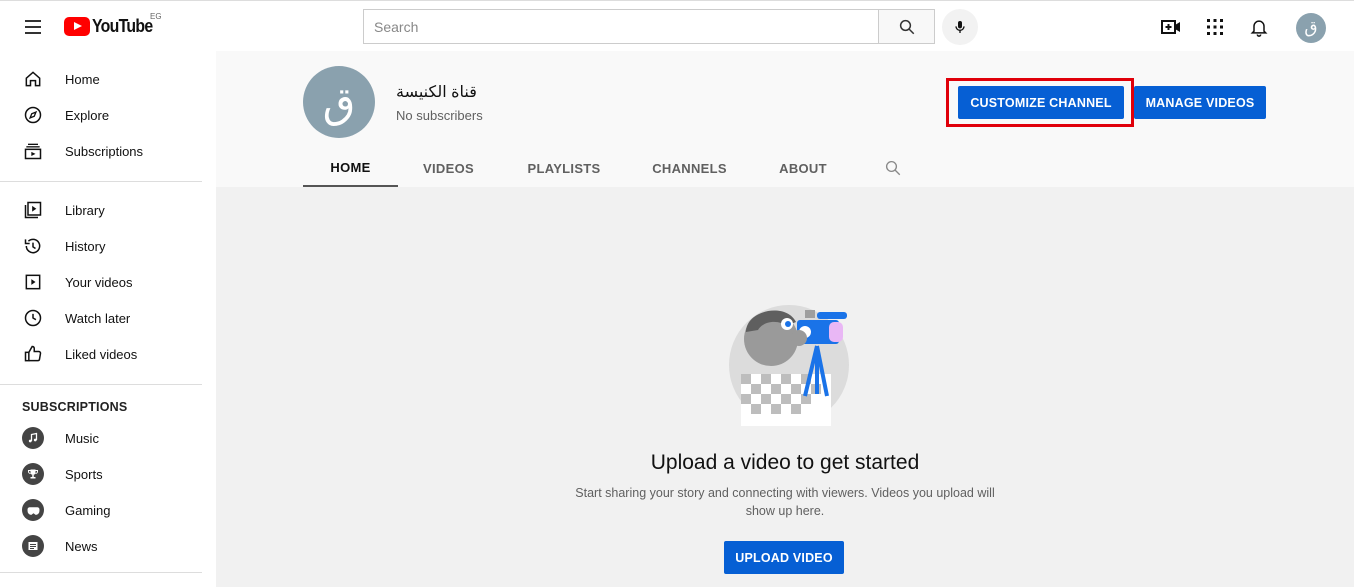 This screenshot has width=1354, height=587. What do you see at coordinates (33, 474) in the screenshot?
I see `trophy-icon` at bounding box center [33, 474].